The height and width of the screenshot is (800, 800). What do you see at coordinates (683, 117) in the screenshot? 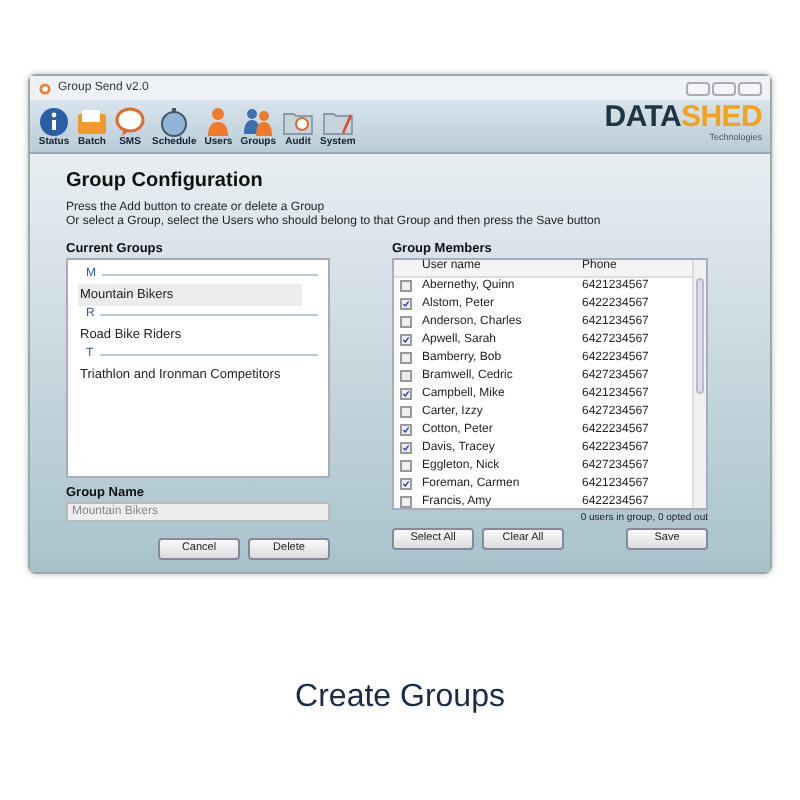
I see `brand-logo: DATASHED` at bounding box center [683, 117].